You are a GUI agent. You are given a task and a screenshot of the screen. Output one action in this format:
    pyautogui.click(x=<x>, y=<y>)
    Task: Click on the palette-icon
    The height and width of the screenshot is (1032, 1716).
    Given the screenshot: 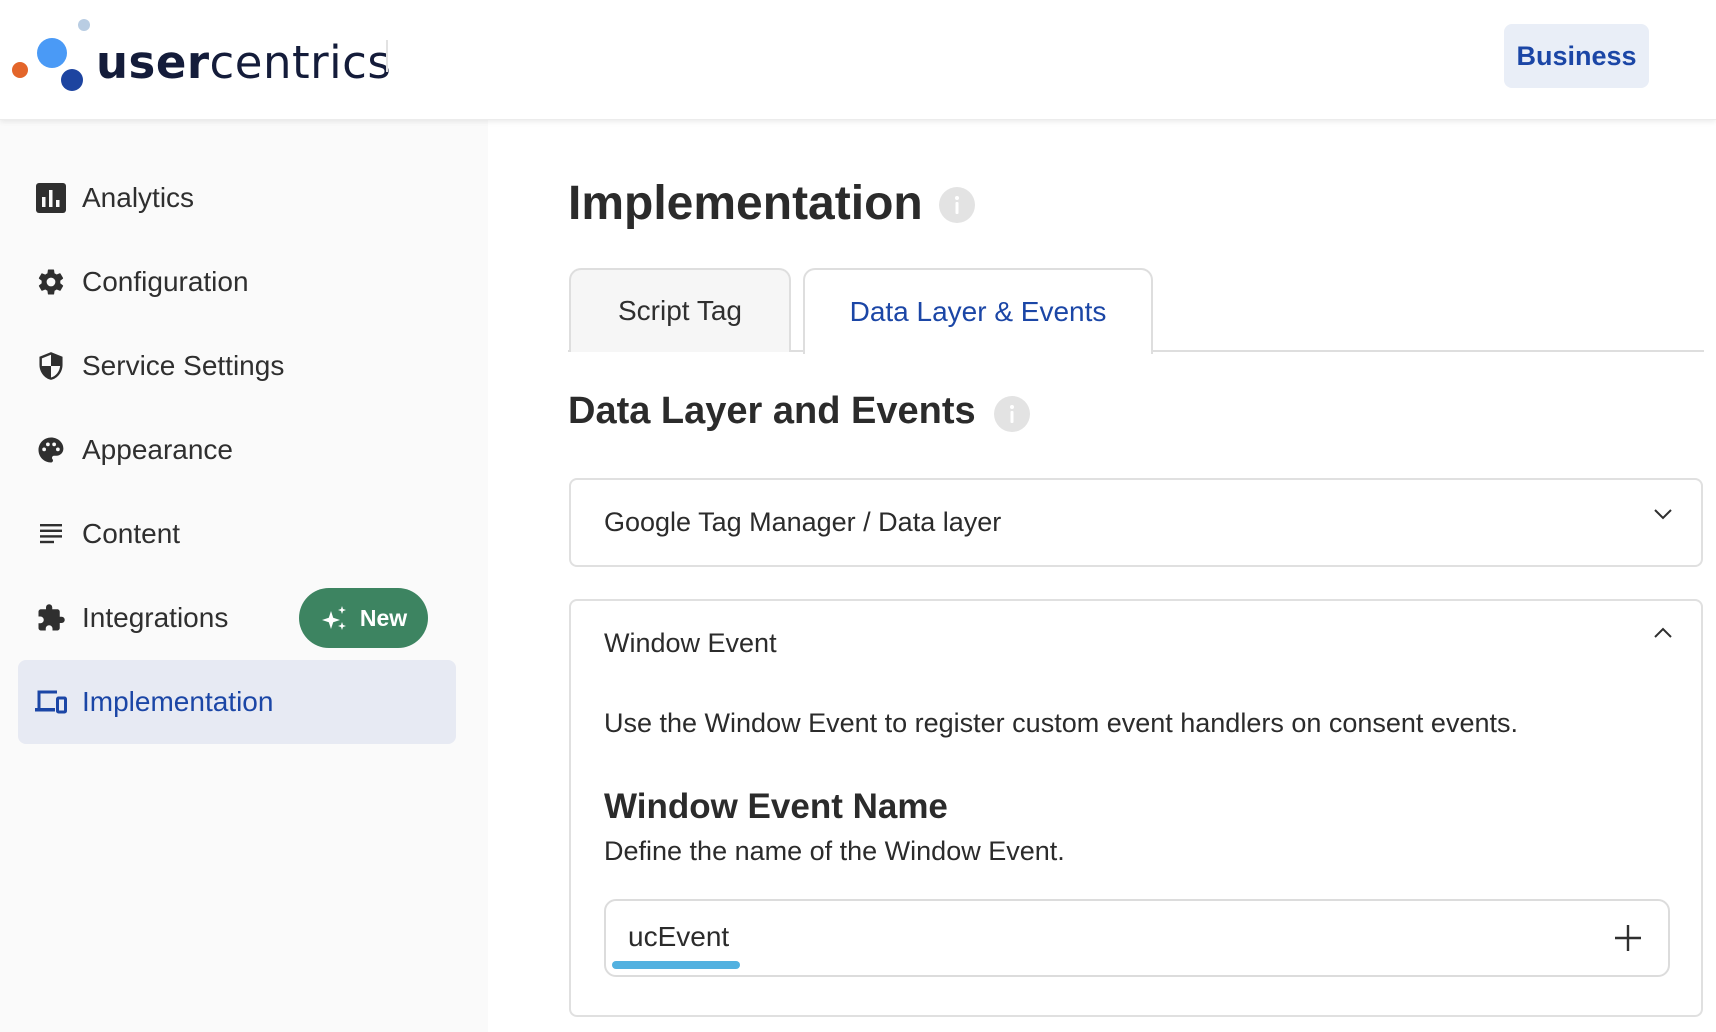 What is the action you would take?
    pyautogui.click(x=51, y=450)
    